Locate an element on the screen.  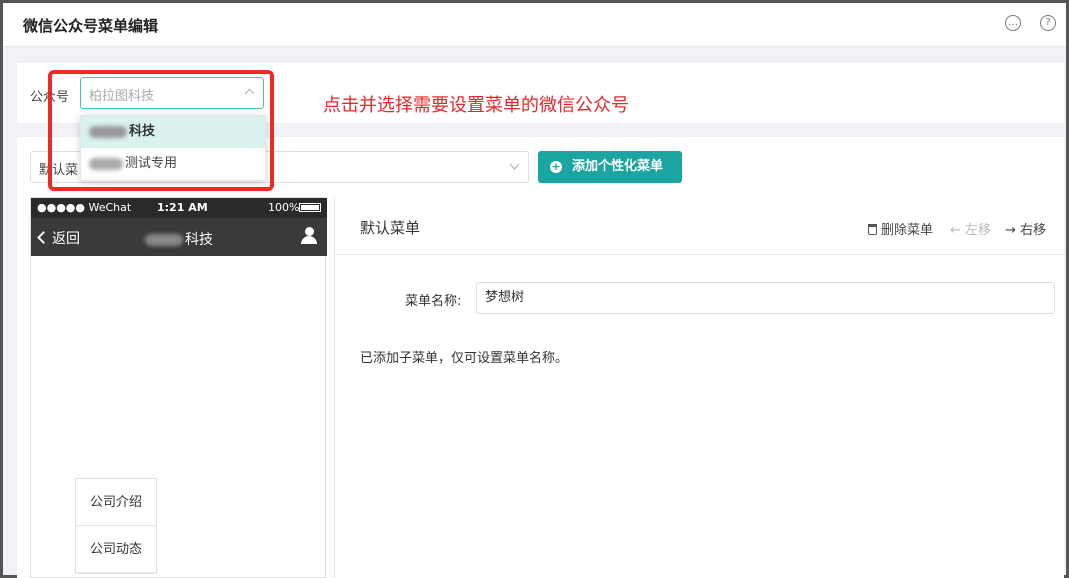
annotation-text: 点击并选择需要设置菜单的微信公众号 is located at coordinates (476, 105).